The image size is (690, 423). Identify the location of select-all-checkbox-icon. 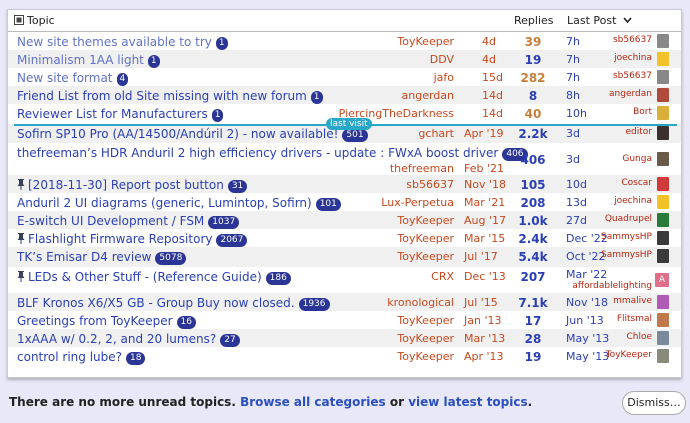
(19, 20).